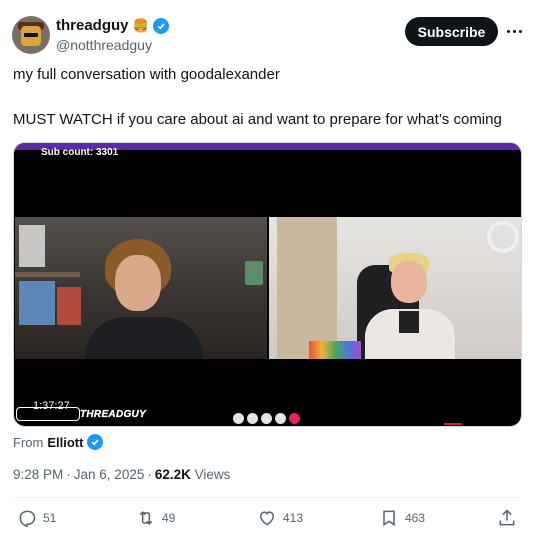  I want to click on tweet-text-line1: my full conversation with goodalexander, so click(146, 74).